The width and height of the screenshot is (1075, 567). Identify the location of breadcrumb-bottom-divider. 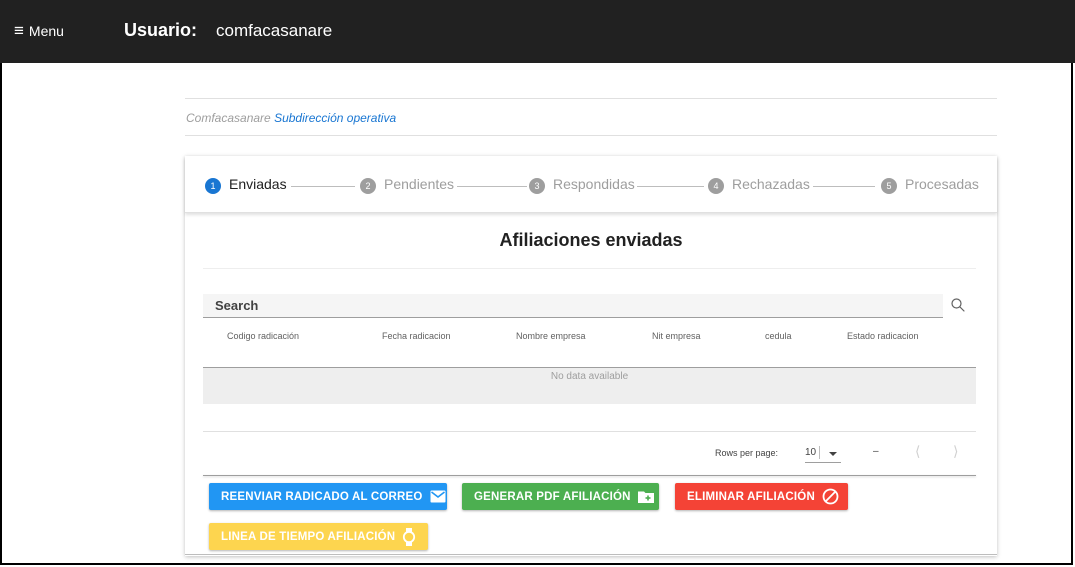
(591, 135).